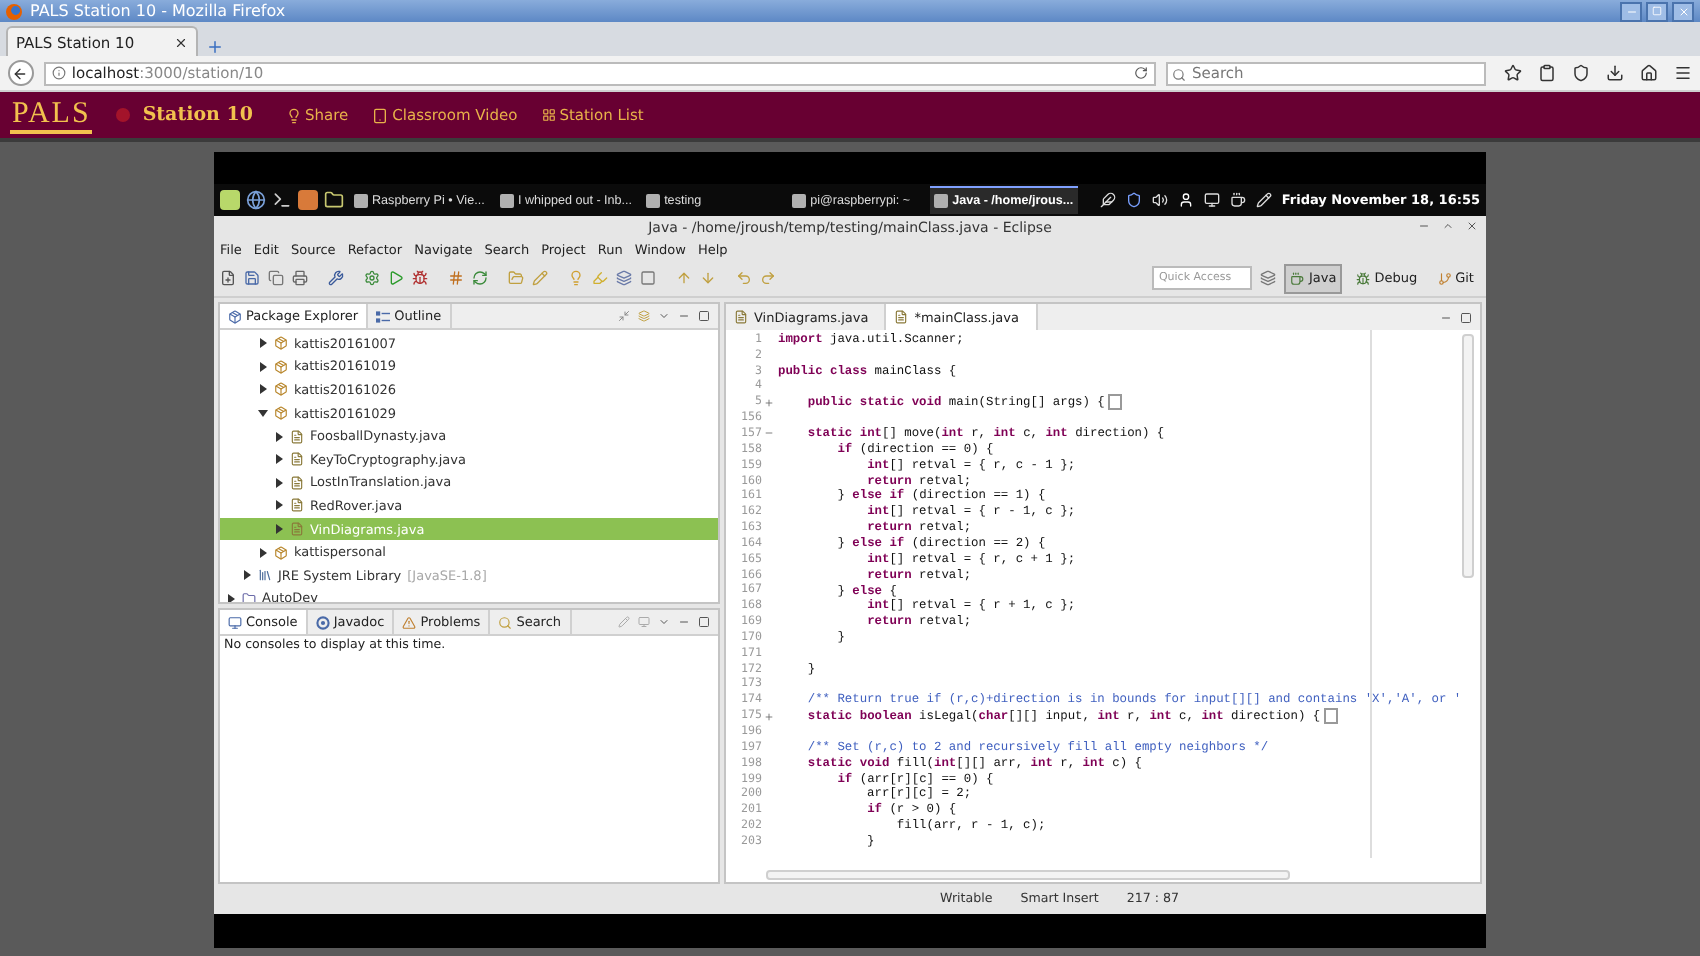  What do you see at coordinates (1649, 73) in the screenshot?
I see `home-icon` at bounding box center [1649, 73].